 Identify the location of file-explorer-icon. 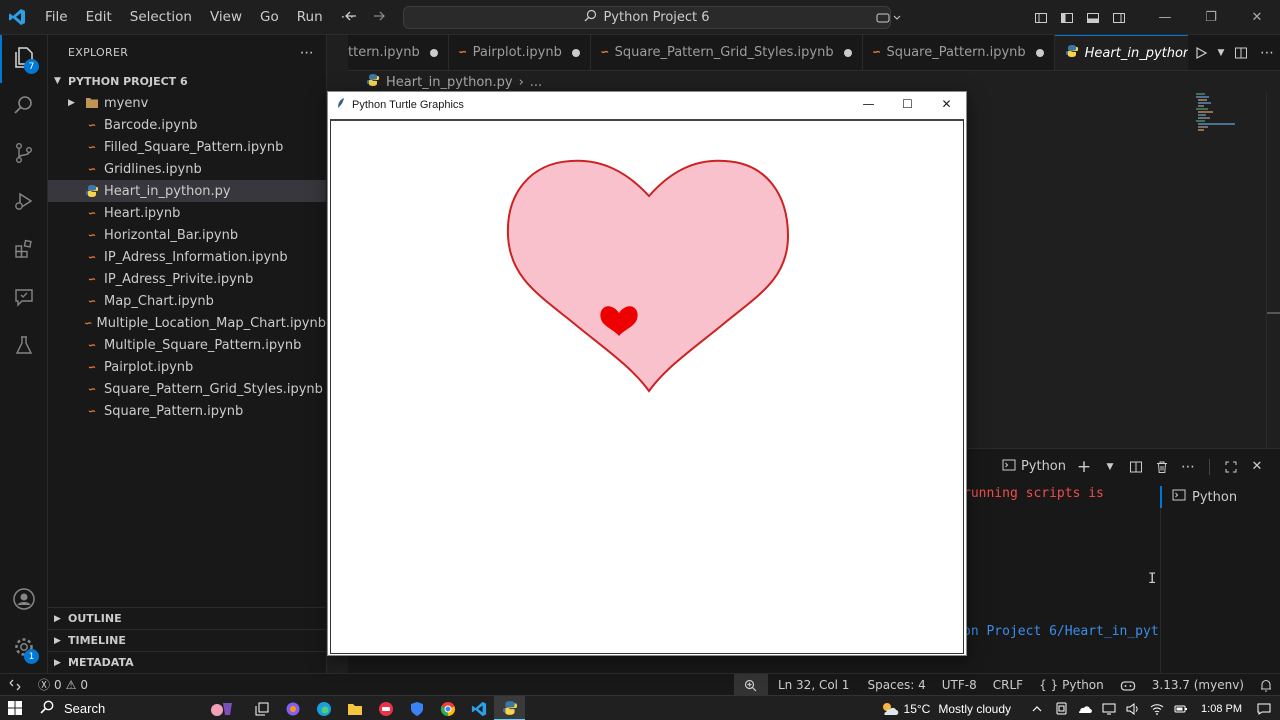
(354, 708).